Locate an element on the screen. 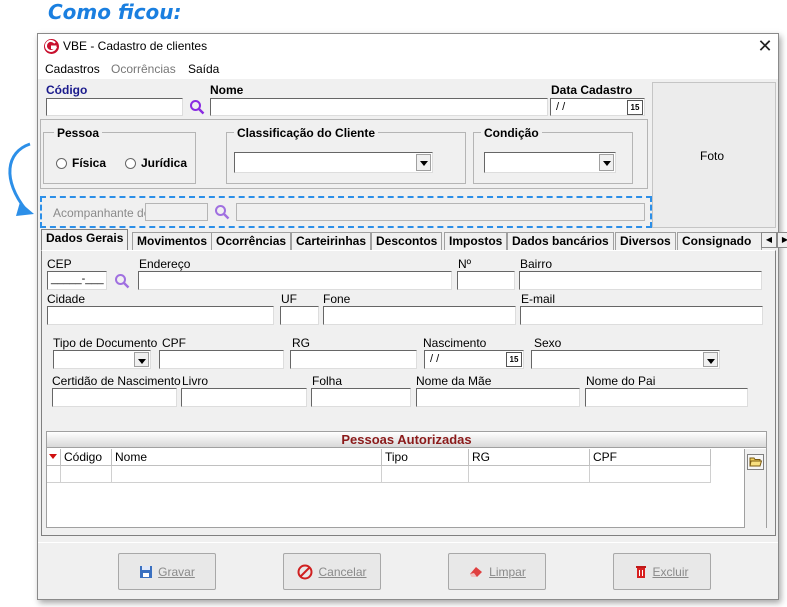 This screenshot has height=607, width=787. nome-pai-input is located at coordinates (666, 397).